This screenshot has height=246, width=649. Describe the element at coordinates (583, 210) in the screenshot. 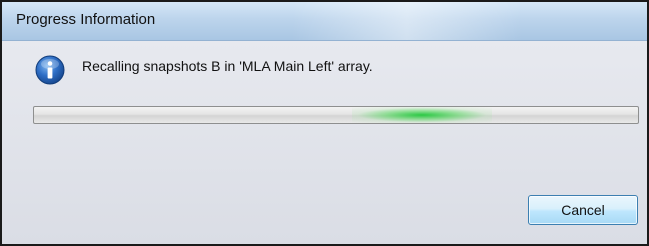

I see `cancel-button: Cancel` at that location.